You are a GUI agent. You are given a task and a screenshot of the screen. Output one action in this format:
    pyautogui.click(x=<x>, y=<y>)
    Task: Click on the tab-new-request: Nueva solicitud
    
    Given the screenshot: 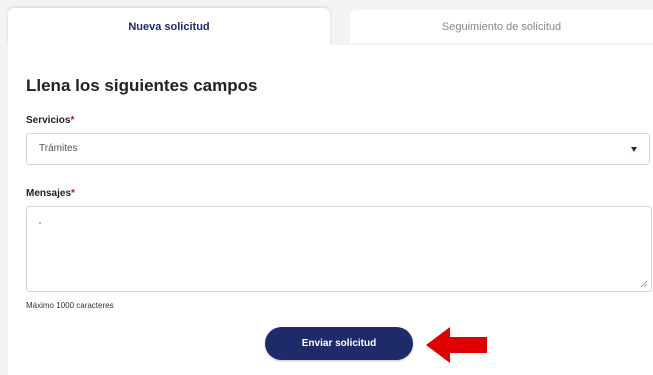 What is the action you would take?
    pyautogui.click(x=169, y=26)
    